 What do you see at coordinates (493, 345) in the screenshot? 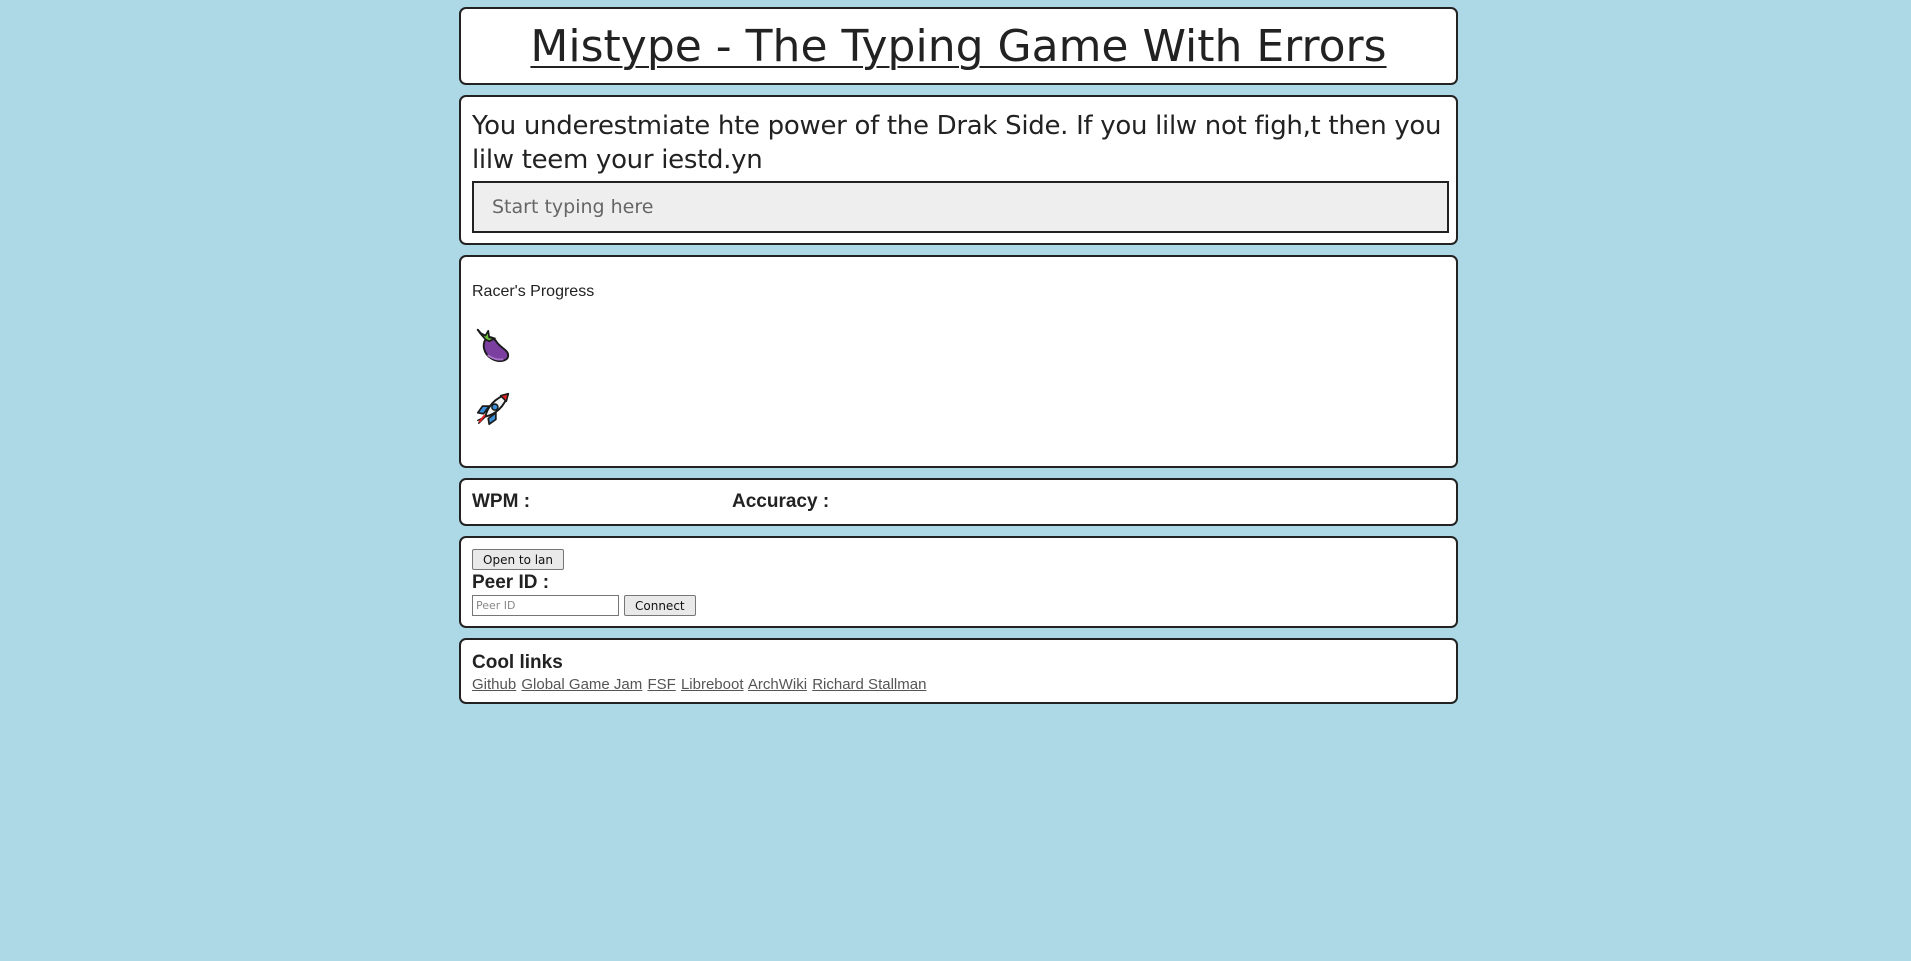
I see `eggplant-icon` at bounding box center [493, 345].